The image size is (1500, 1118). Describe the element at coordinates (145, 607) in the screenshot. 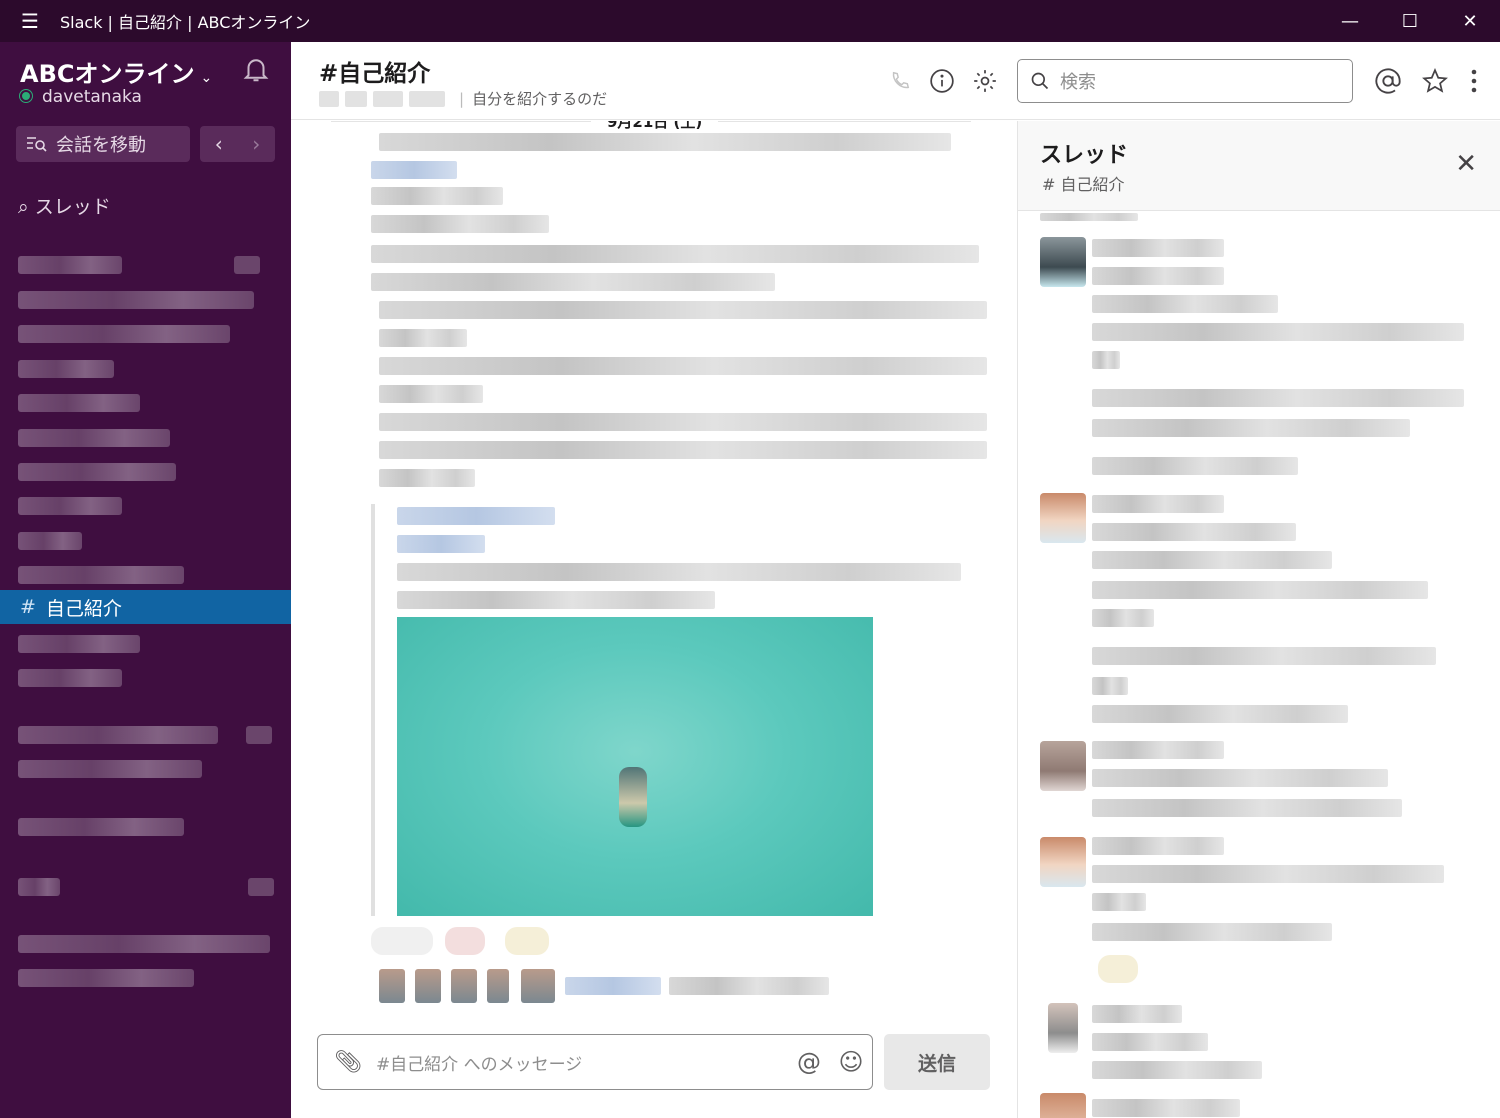

I see `sidebar-item-jikoshoukai: # 自己紹介` at that location.